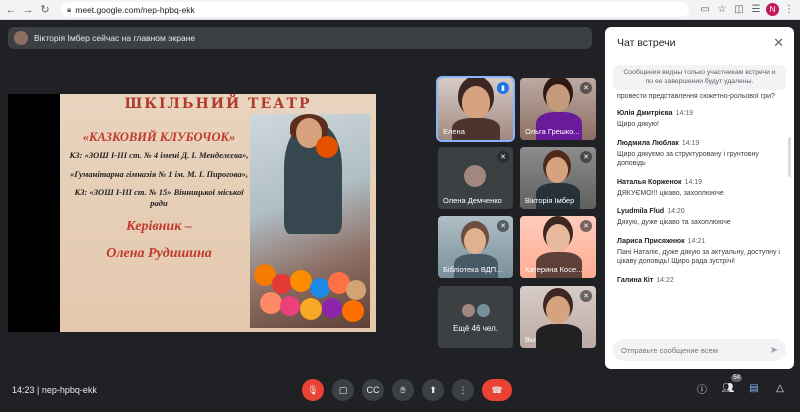 This screenshot has width=800, height=412. I want to click on message-text: Щиро дякую!, so click(638, 124).